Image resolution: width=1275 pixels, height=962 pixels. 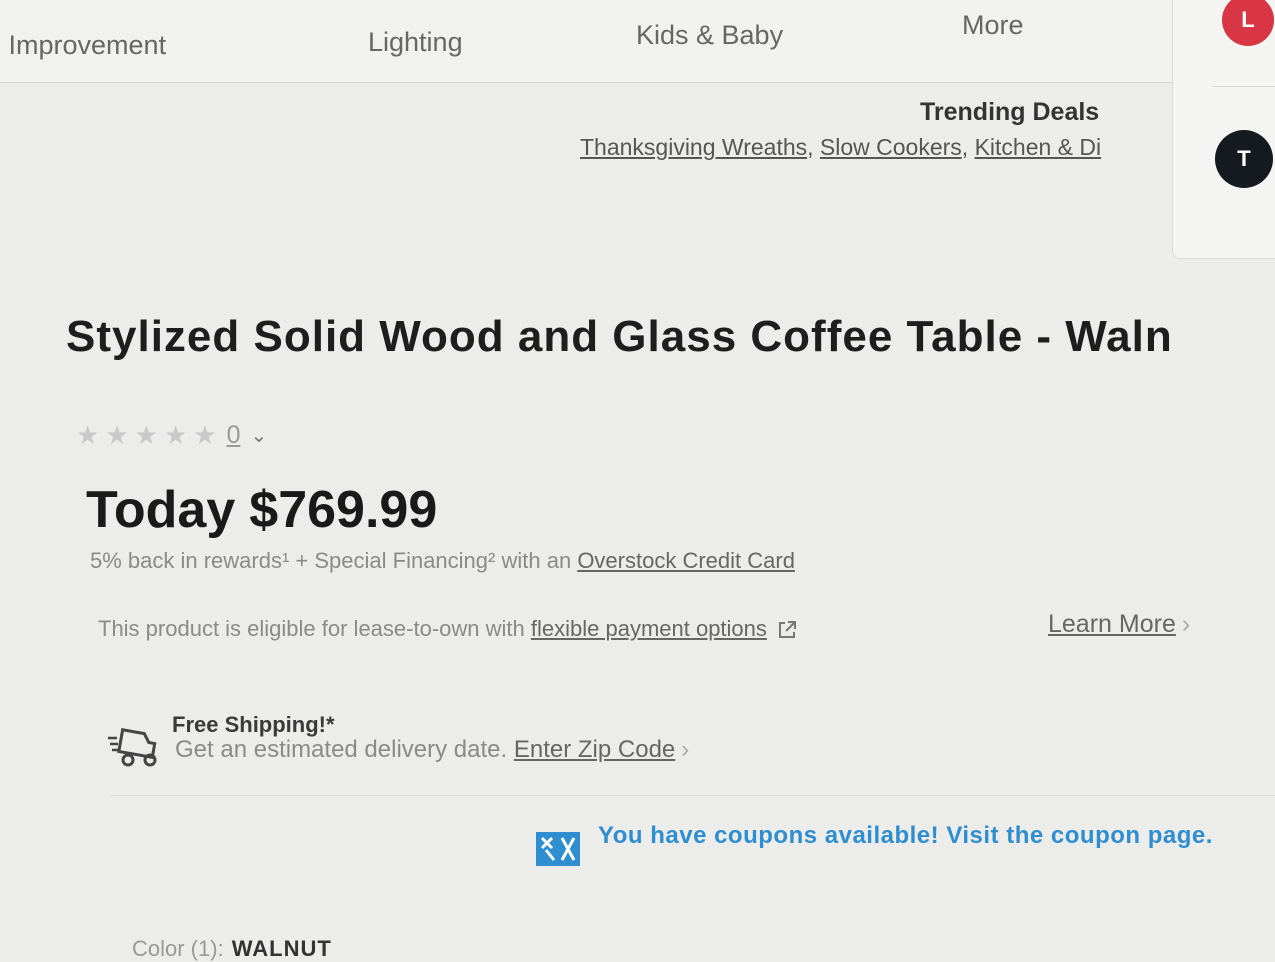 I want to click on learn-more-link: Learn More ›, so click(x=1119, y=624).